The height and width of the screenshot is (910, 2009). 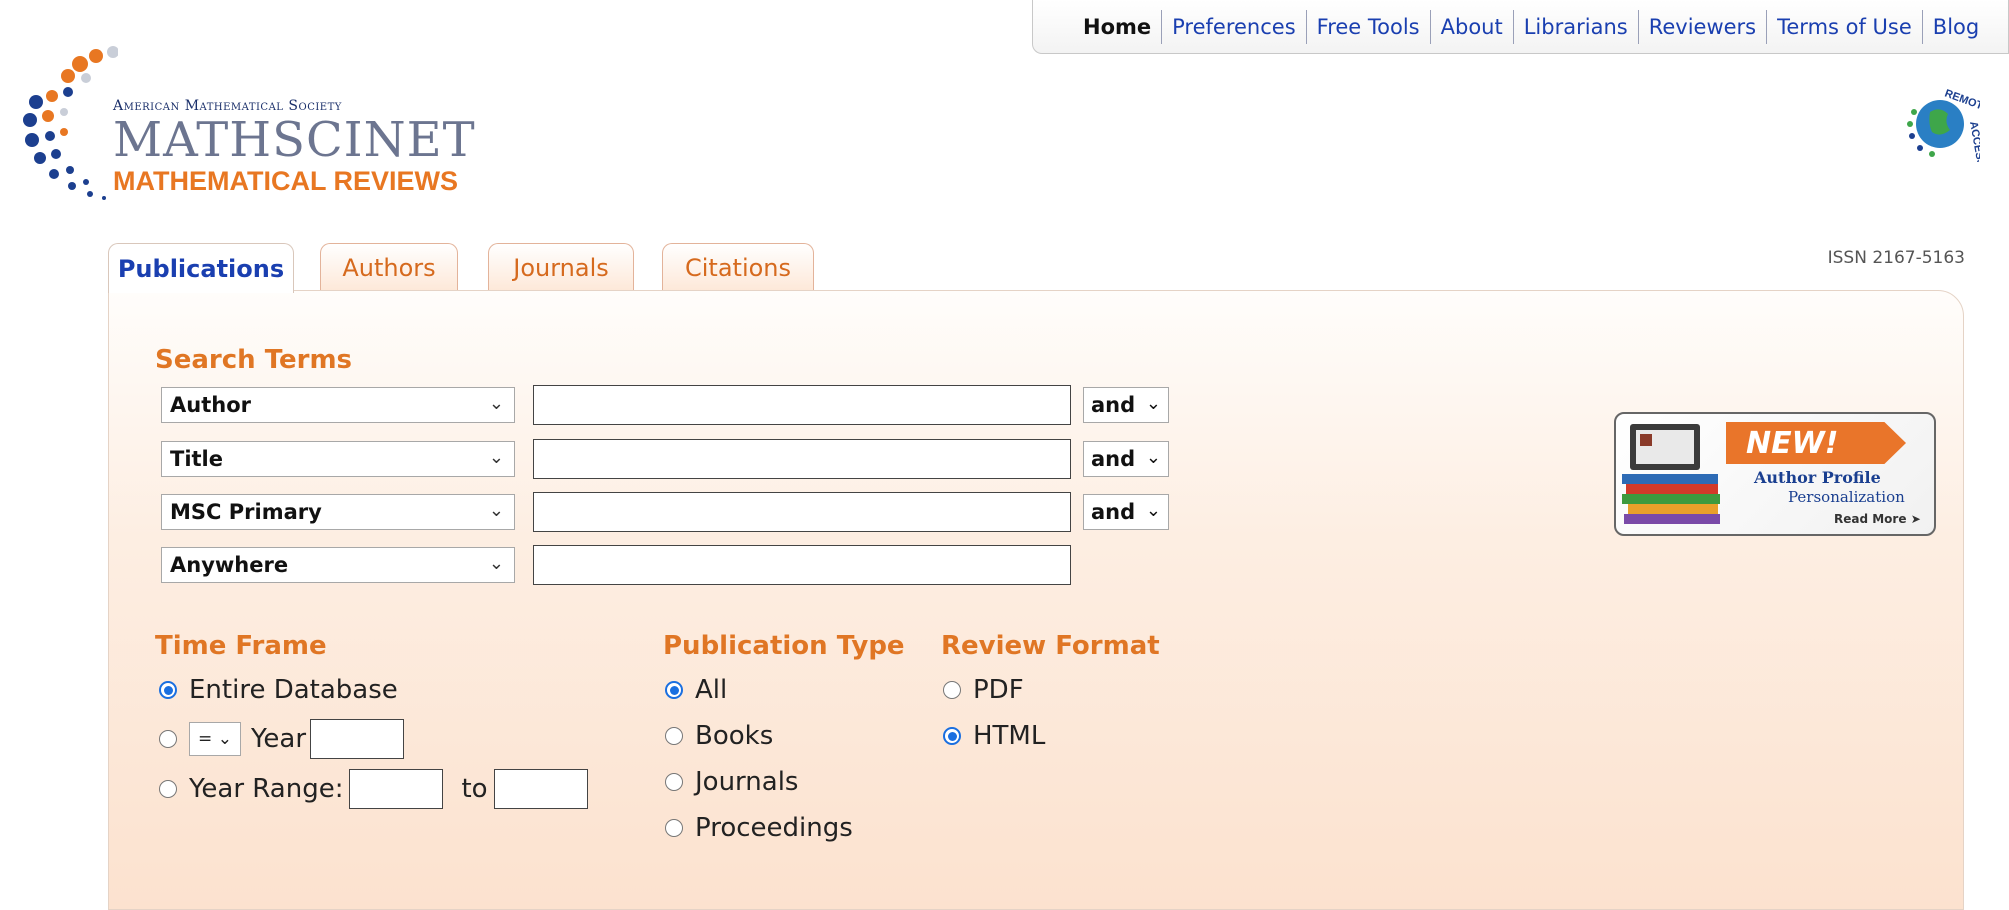 I want to click on nav-reviewers: Reviewers, so click(x=1701, y=26).